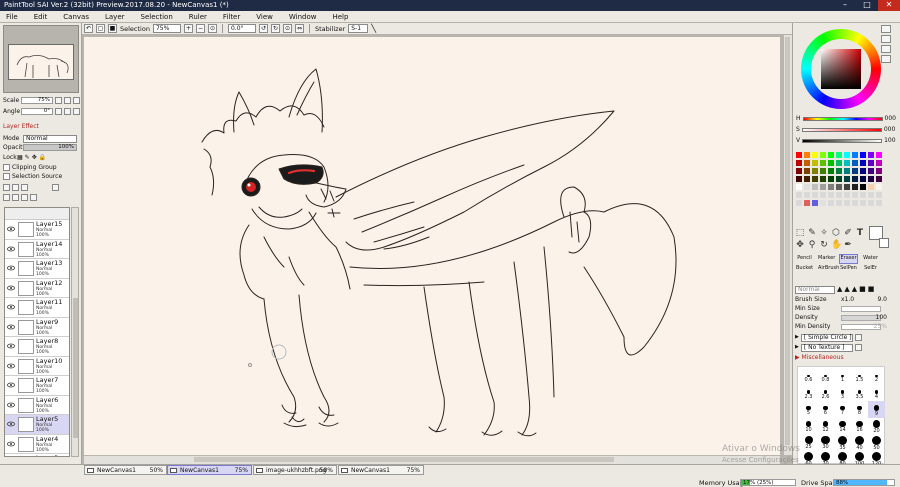  I want to click on brush-size-preset: 1, so click(842, 377).